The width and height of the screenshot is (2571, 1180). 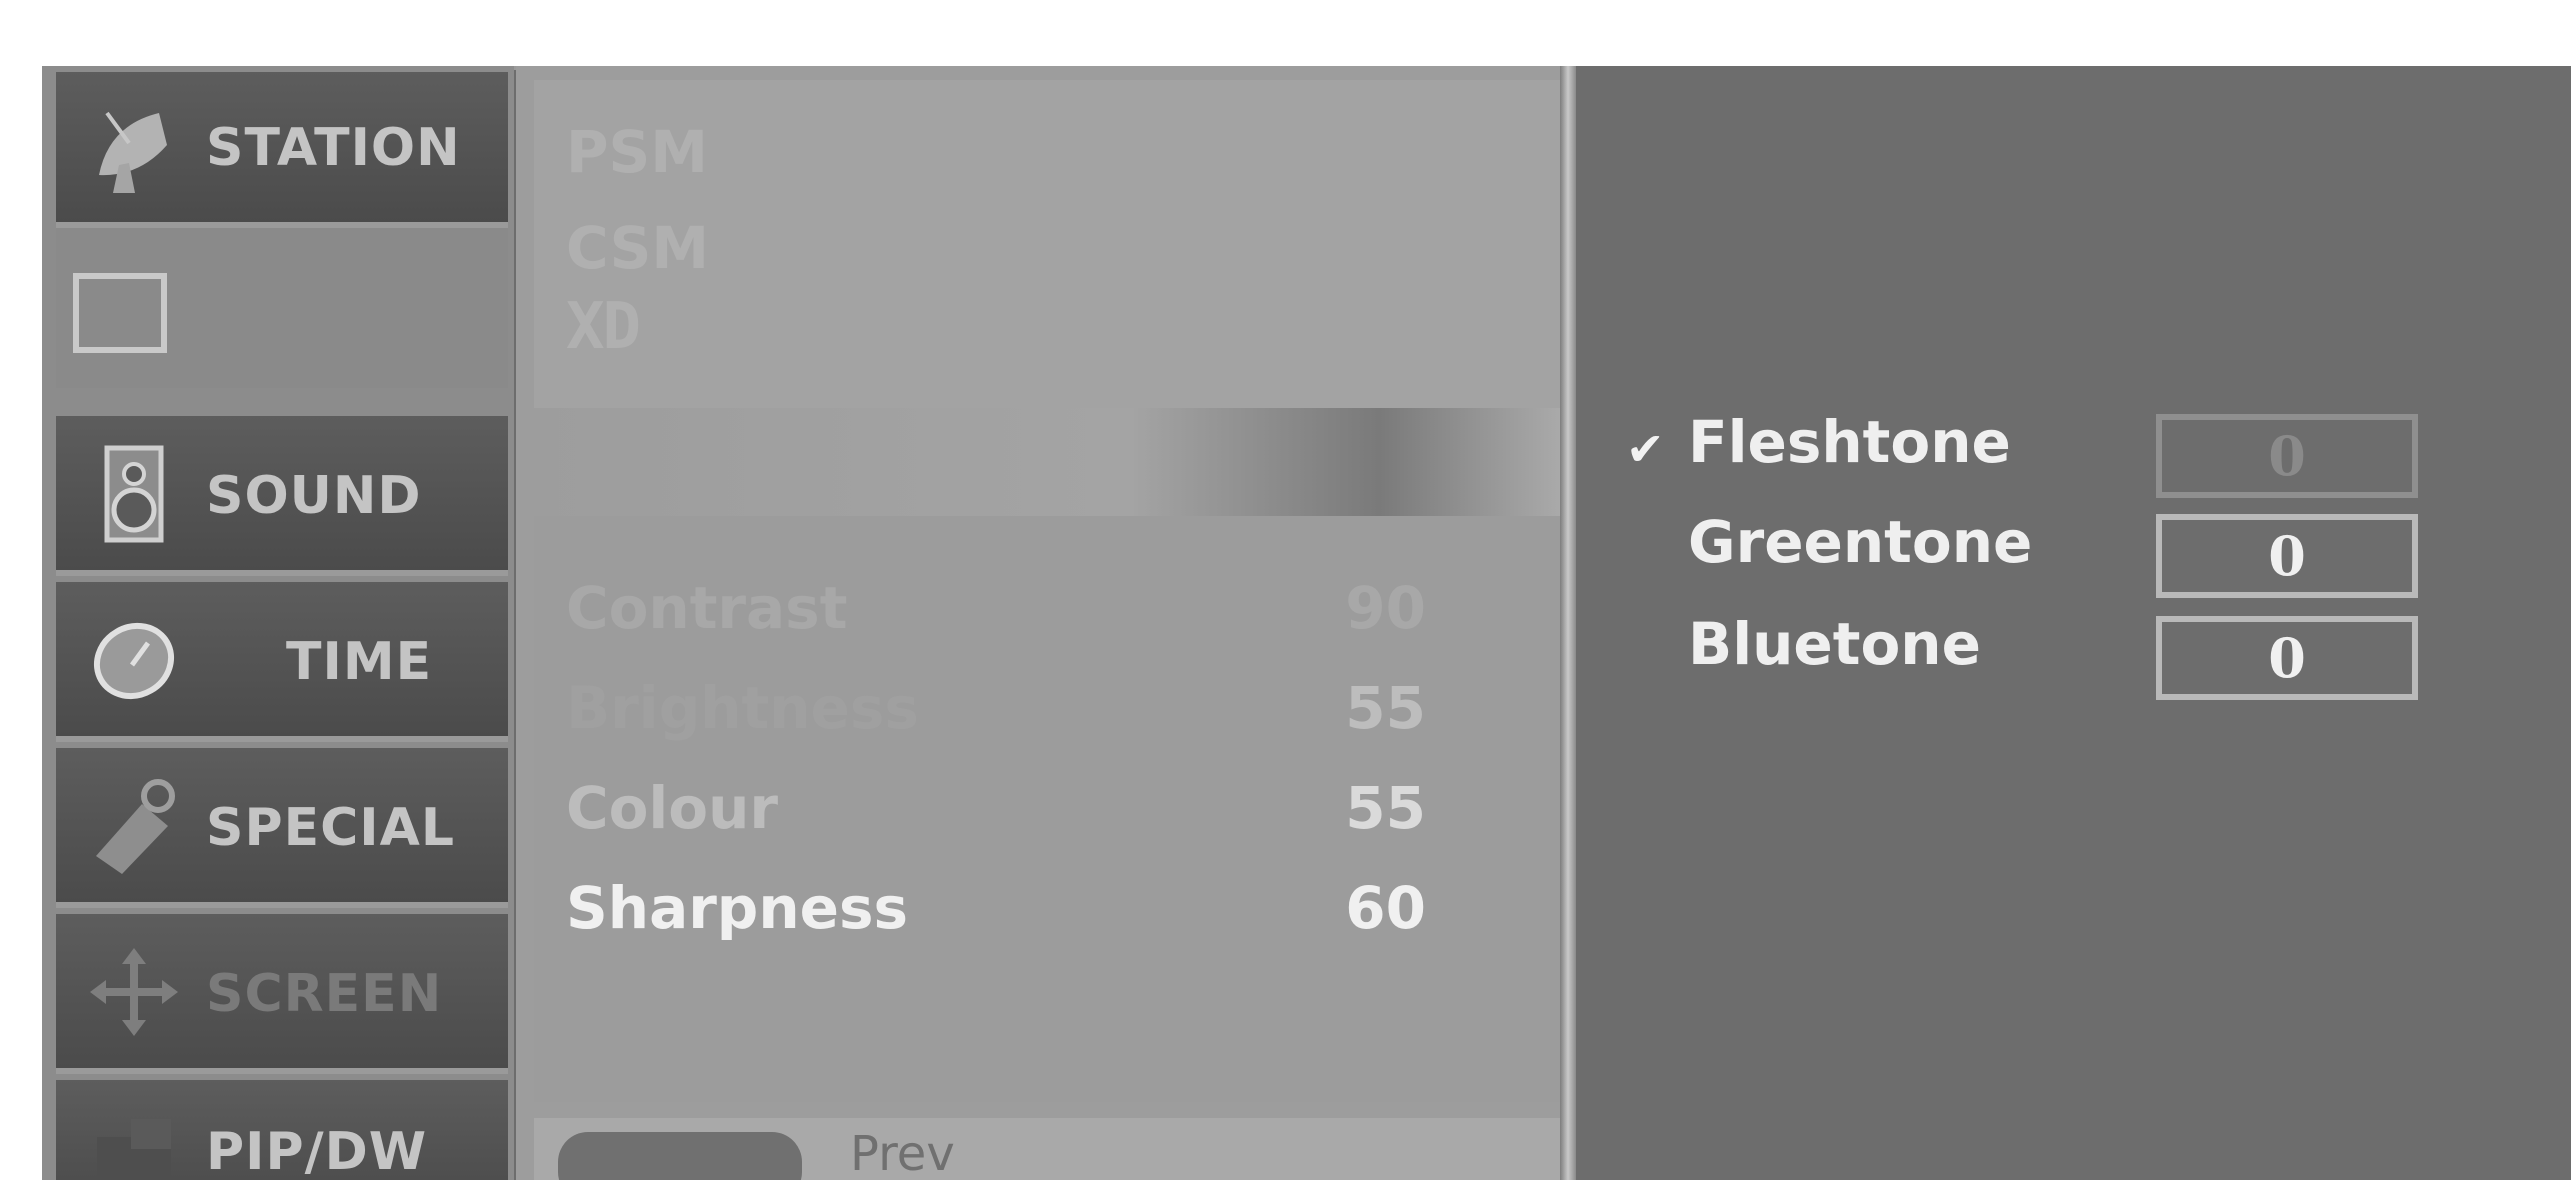 What do you see at coordinates (1860, 542) in the screenshot?
I see `tone-label: Greentone` at bounding box center [1860, 542].